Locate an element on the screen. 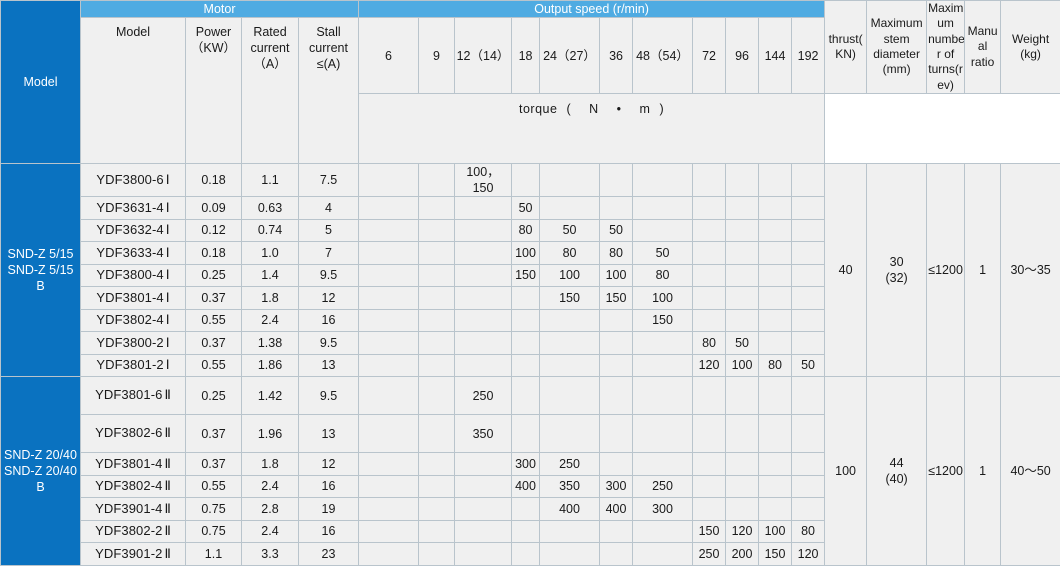 The height and width of the screenshot is (566, 1060). cell-motor-model: YDF3901-2Ⅱ is located at coordinates (133, 554).